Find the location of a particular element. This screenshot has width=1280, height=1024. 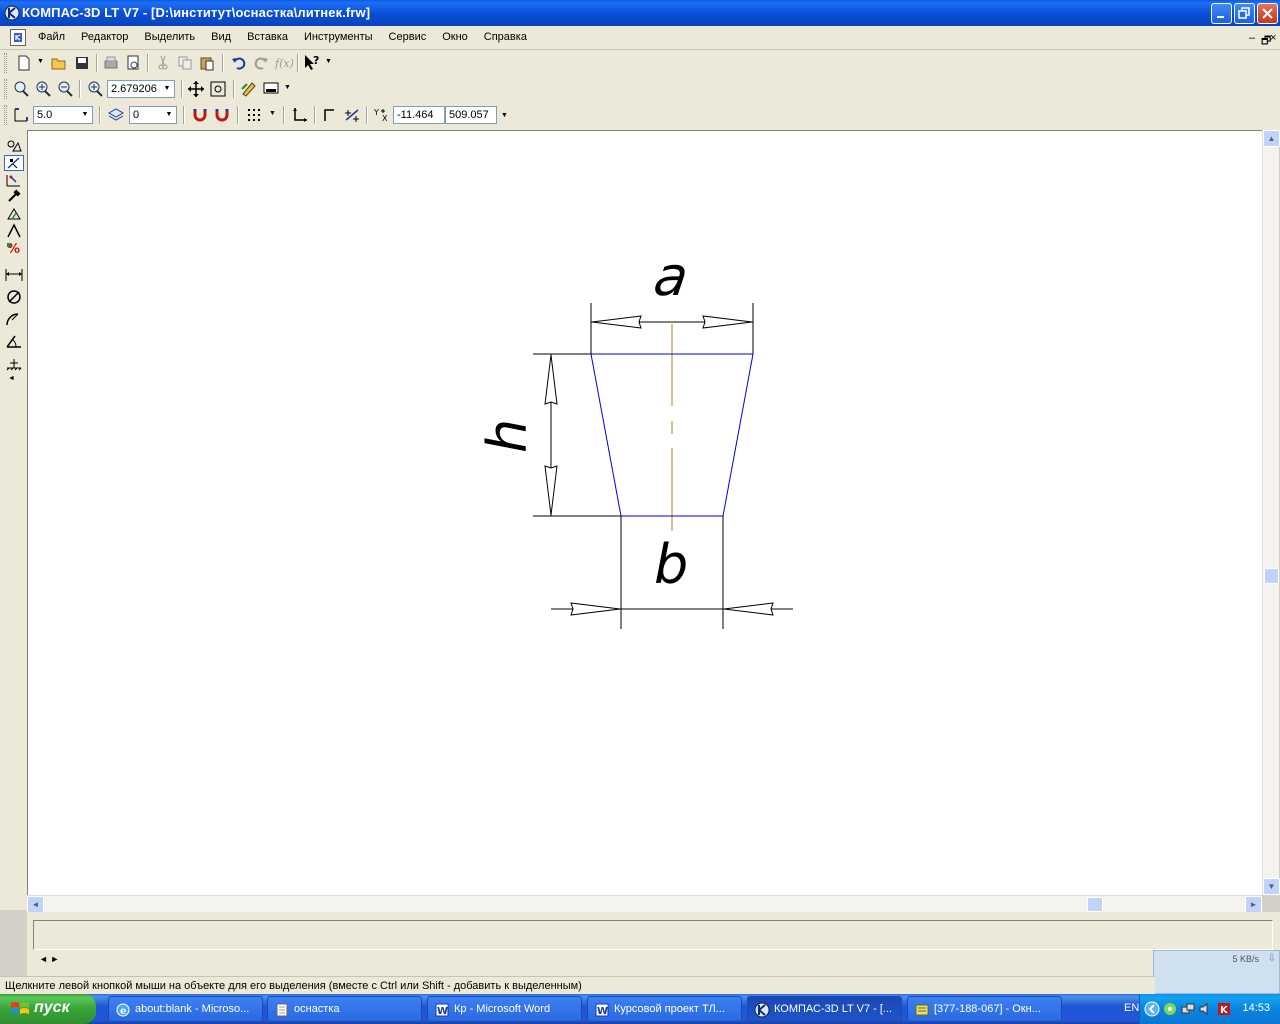

vertical-scrollbar: ▲ ▼ is located at coordinates (1271, 512).